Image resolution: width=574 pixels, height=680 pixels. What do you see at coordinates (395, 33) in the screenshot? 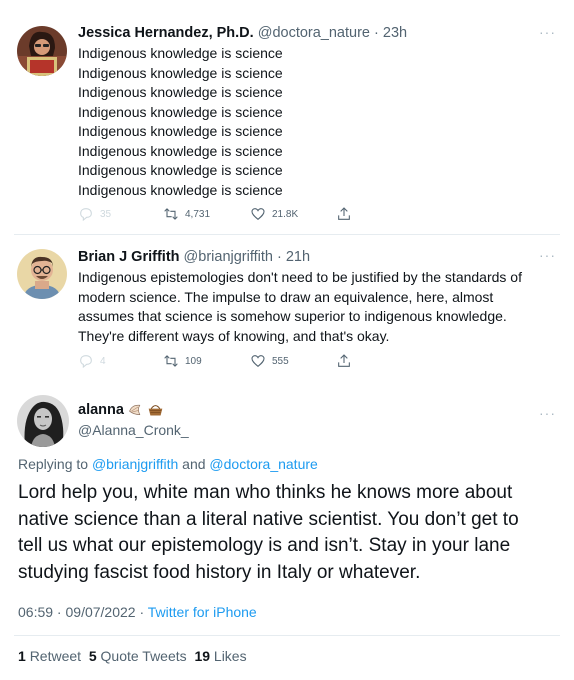
I see `timestamp: 23h` at bounding box center [395, 33].